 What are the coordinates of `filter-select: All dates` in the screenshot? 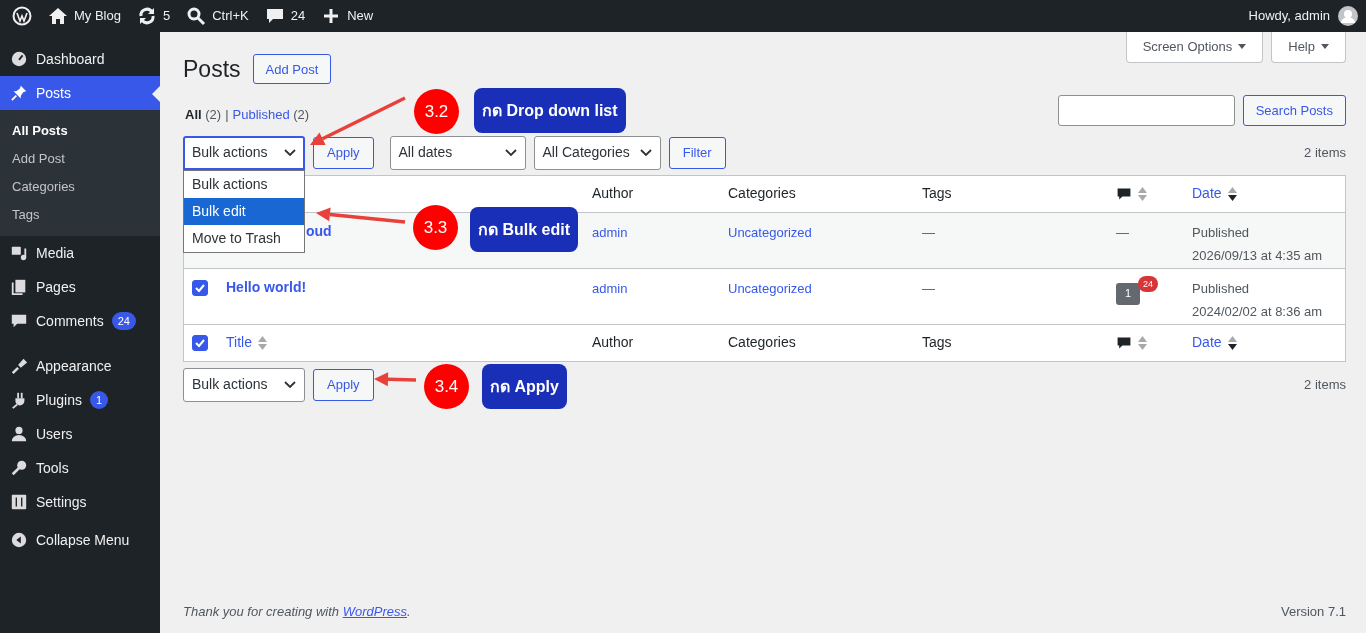 It's located at (457, 152).